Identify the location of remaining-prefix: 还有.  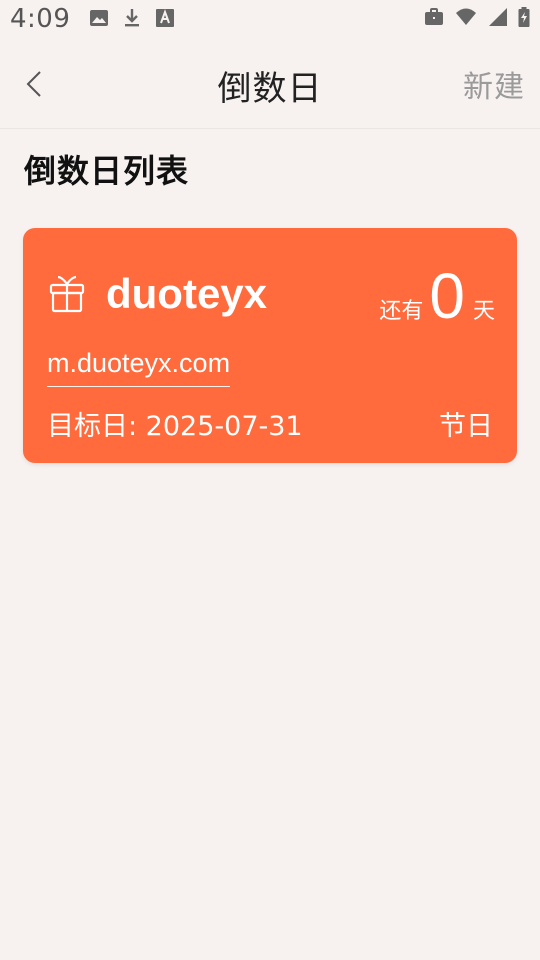
(401, 311).